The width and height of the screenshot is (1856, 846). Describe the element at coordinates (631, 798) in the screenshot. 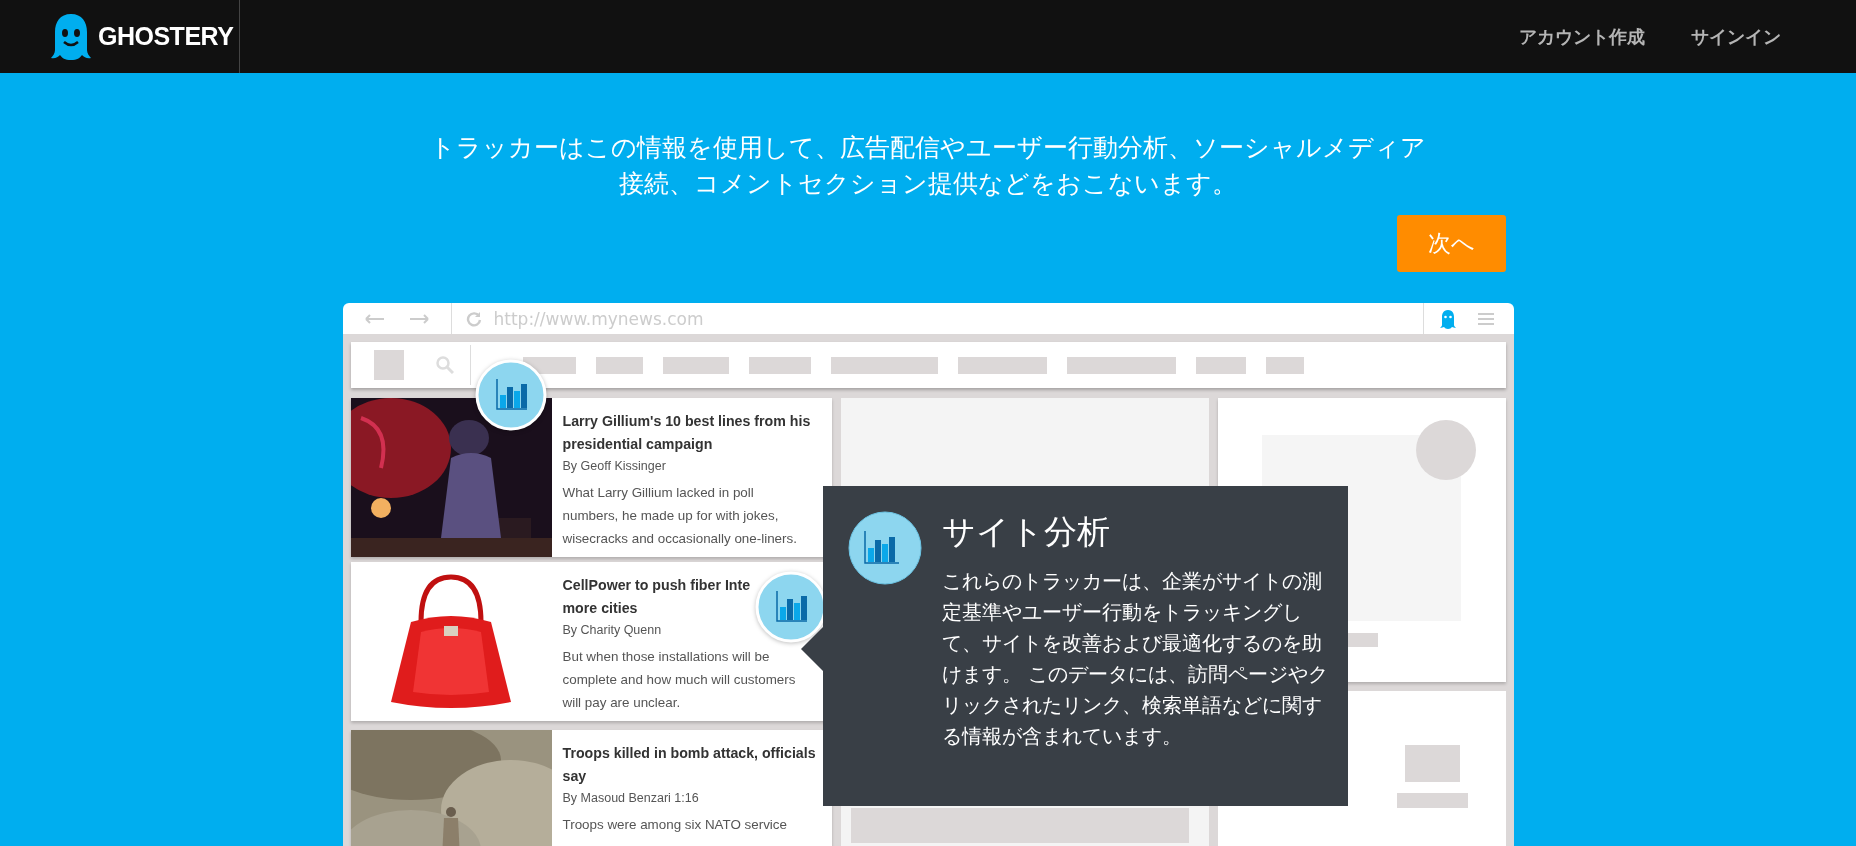

I see `article-byline: By Masoud Benzari 1:16` at that location.